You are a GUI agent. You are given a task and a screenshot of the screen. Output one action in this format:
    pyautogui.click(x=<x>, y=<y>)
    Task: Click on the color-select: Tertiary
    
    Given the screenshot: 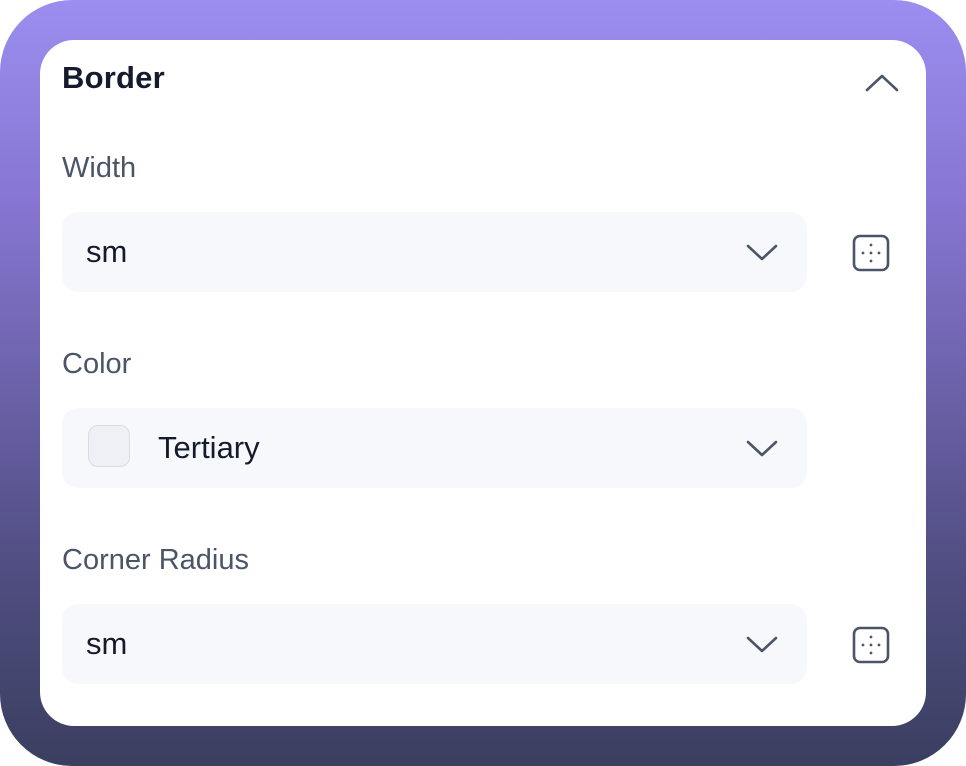 What is the action you would take?
    pyautogui.click(x=434, y=448)
    